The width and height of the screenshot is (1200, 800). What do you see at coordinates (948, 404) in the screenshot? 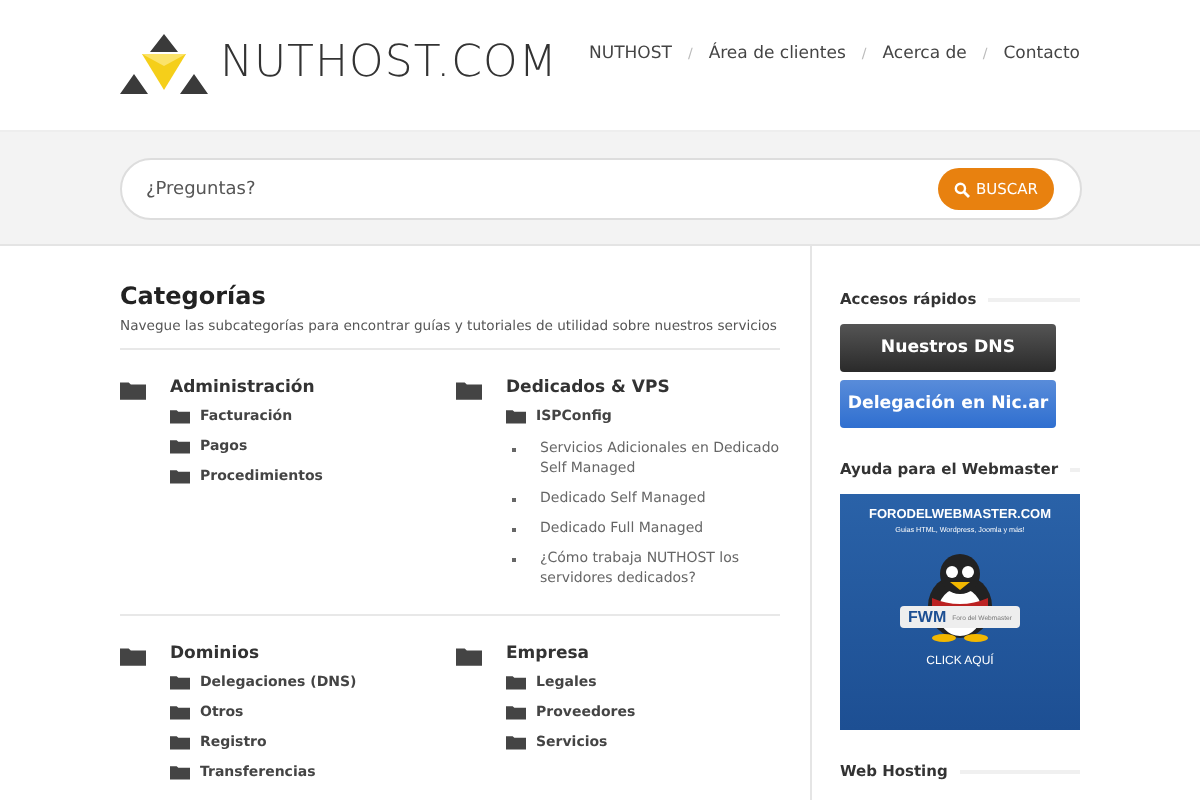
I see `quick-access-button: Delegación en Nic.ar` at bounding box center [948, 404].